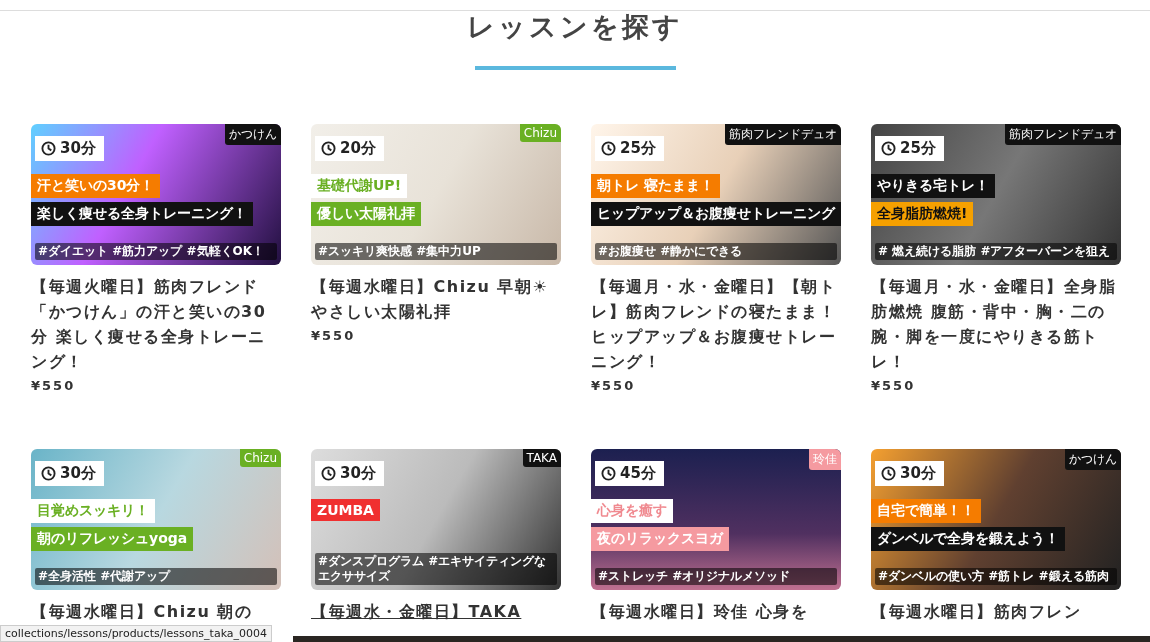 The width and height of the screenshot is (1150, 642). What do you see at coordinates (660, 539) in the screenshot?
I see `thumbnail-headline: 夜のリラックスヨガ` at bounding box center [660, 539].